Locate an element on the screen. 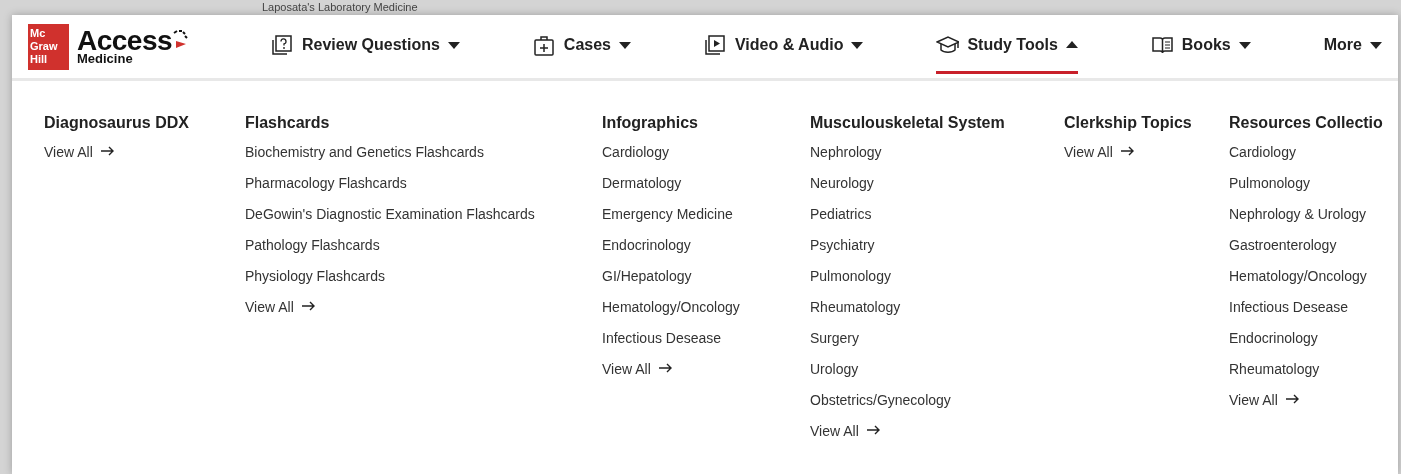  menu-link: Emergency Medicine is located at coordinates (667, 219).